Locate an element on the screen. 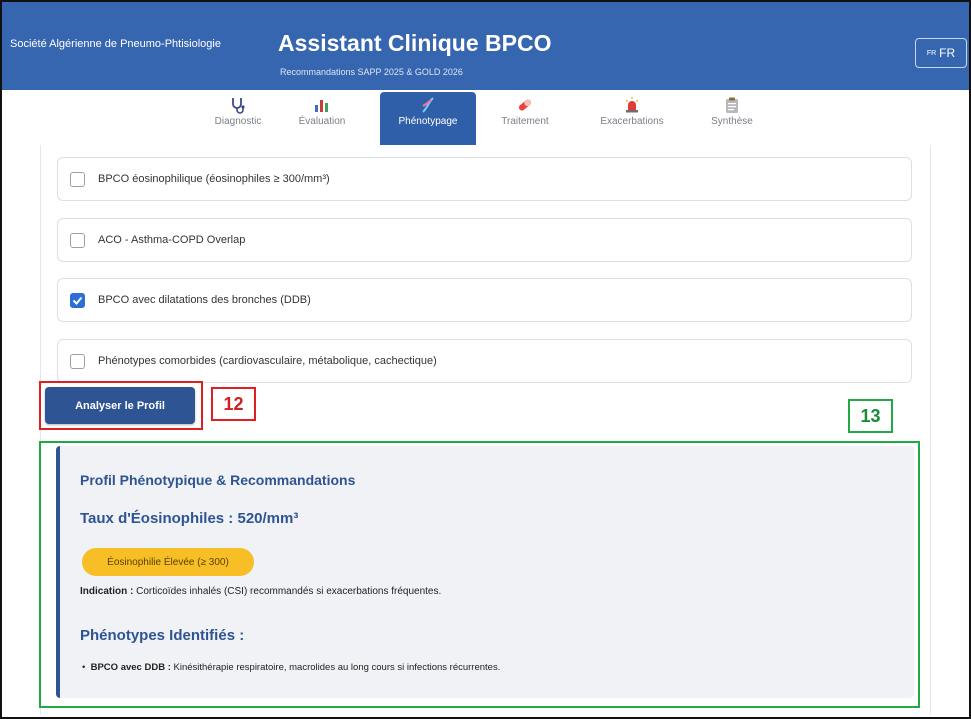 This screenshot has width=971, height=719. tab-exacerbations: Exacerbations is located at coordinates (632, 116).